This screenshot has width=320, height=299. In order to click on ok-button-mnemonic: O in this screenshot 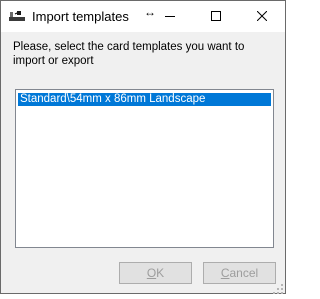, I will do `click(151, 273)`.